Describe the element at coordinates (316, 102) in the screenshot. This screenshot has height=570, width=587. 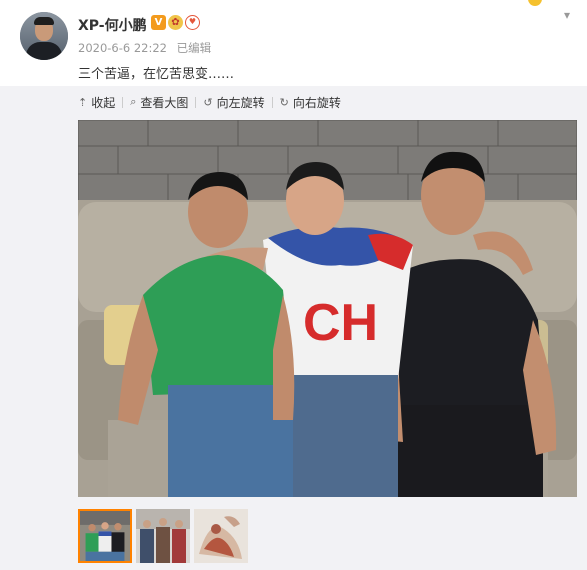
I see `rotate-right-label: 向右旋转` at that location.